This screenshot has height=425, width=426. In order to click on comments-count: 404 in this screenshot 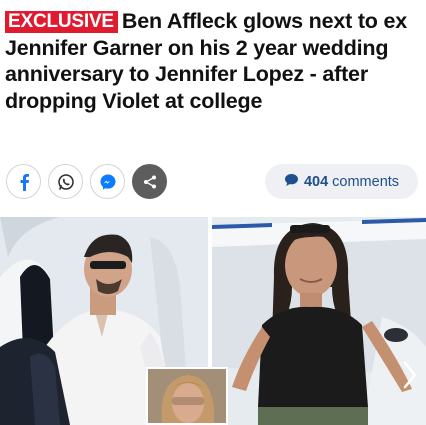, I will do `click(316, 181)`.